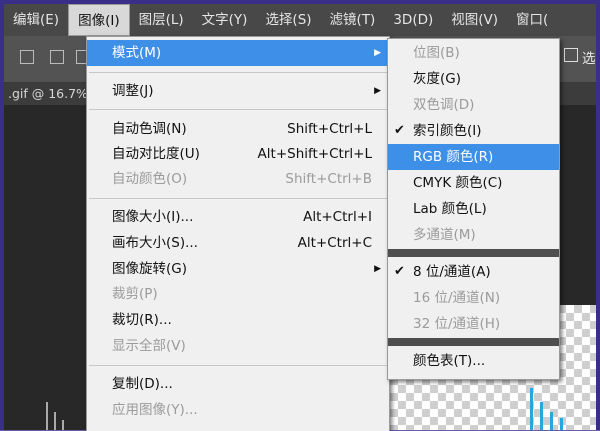  What do you see at coordinates (328, 179) in the screenshot?
I see `menu-item-shortcut: Shift+Ctrl+B` at bounding box center [328, 179].